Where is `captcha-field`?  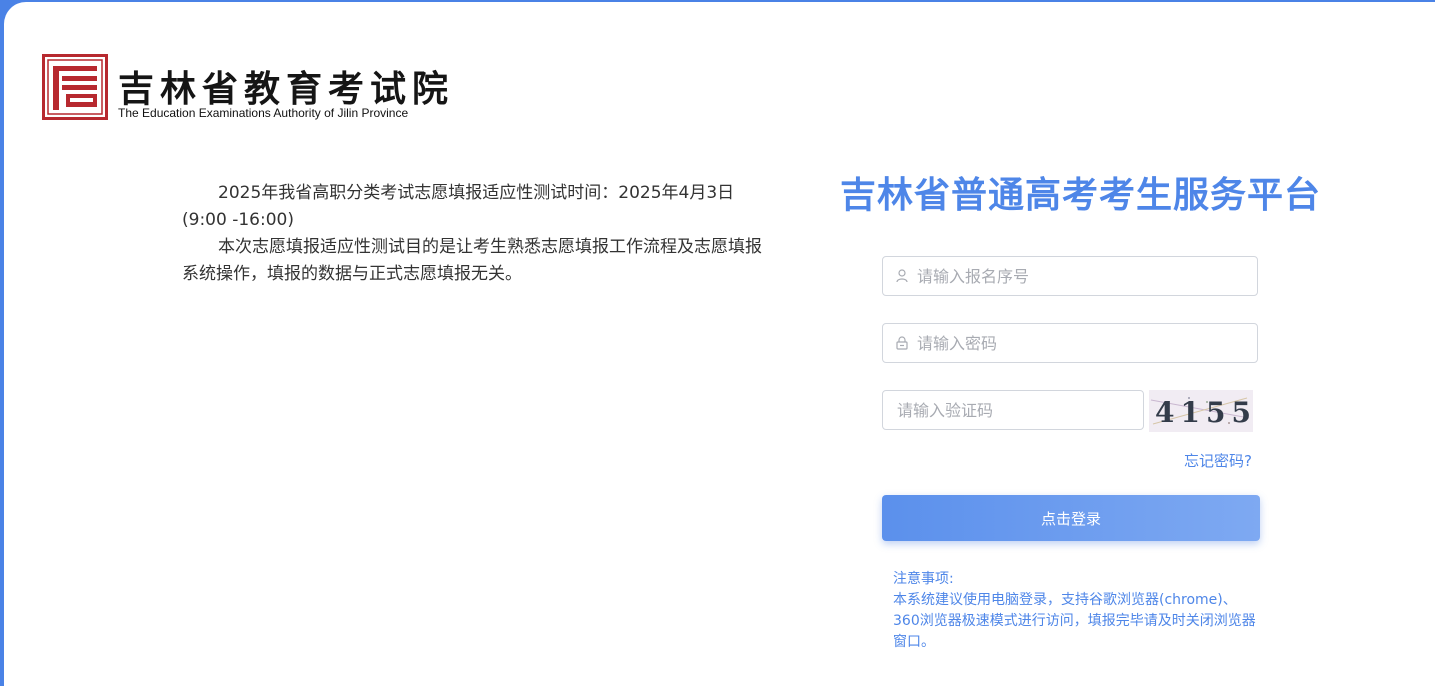 captcha-field is located at coordinates (1013, 410).